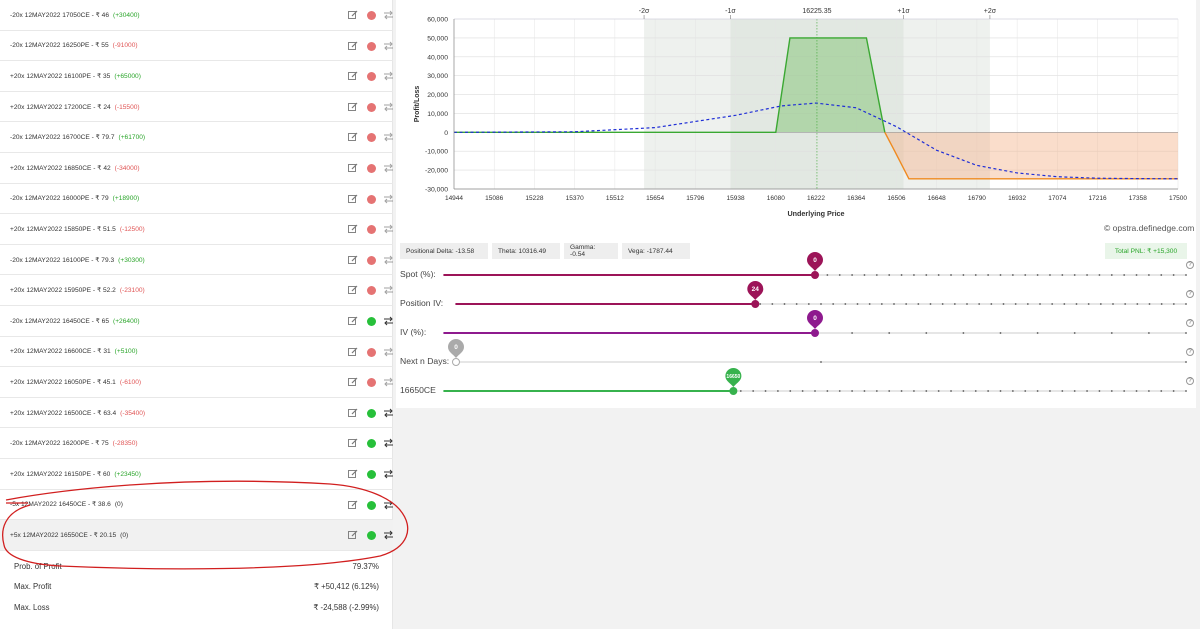  Describe the element at coordinates (127, 474) in the screenshot. I see `leg-pnl: (+23450)` at that location.